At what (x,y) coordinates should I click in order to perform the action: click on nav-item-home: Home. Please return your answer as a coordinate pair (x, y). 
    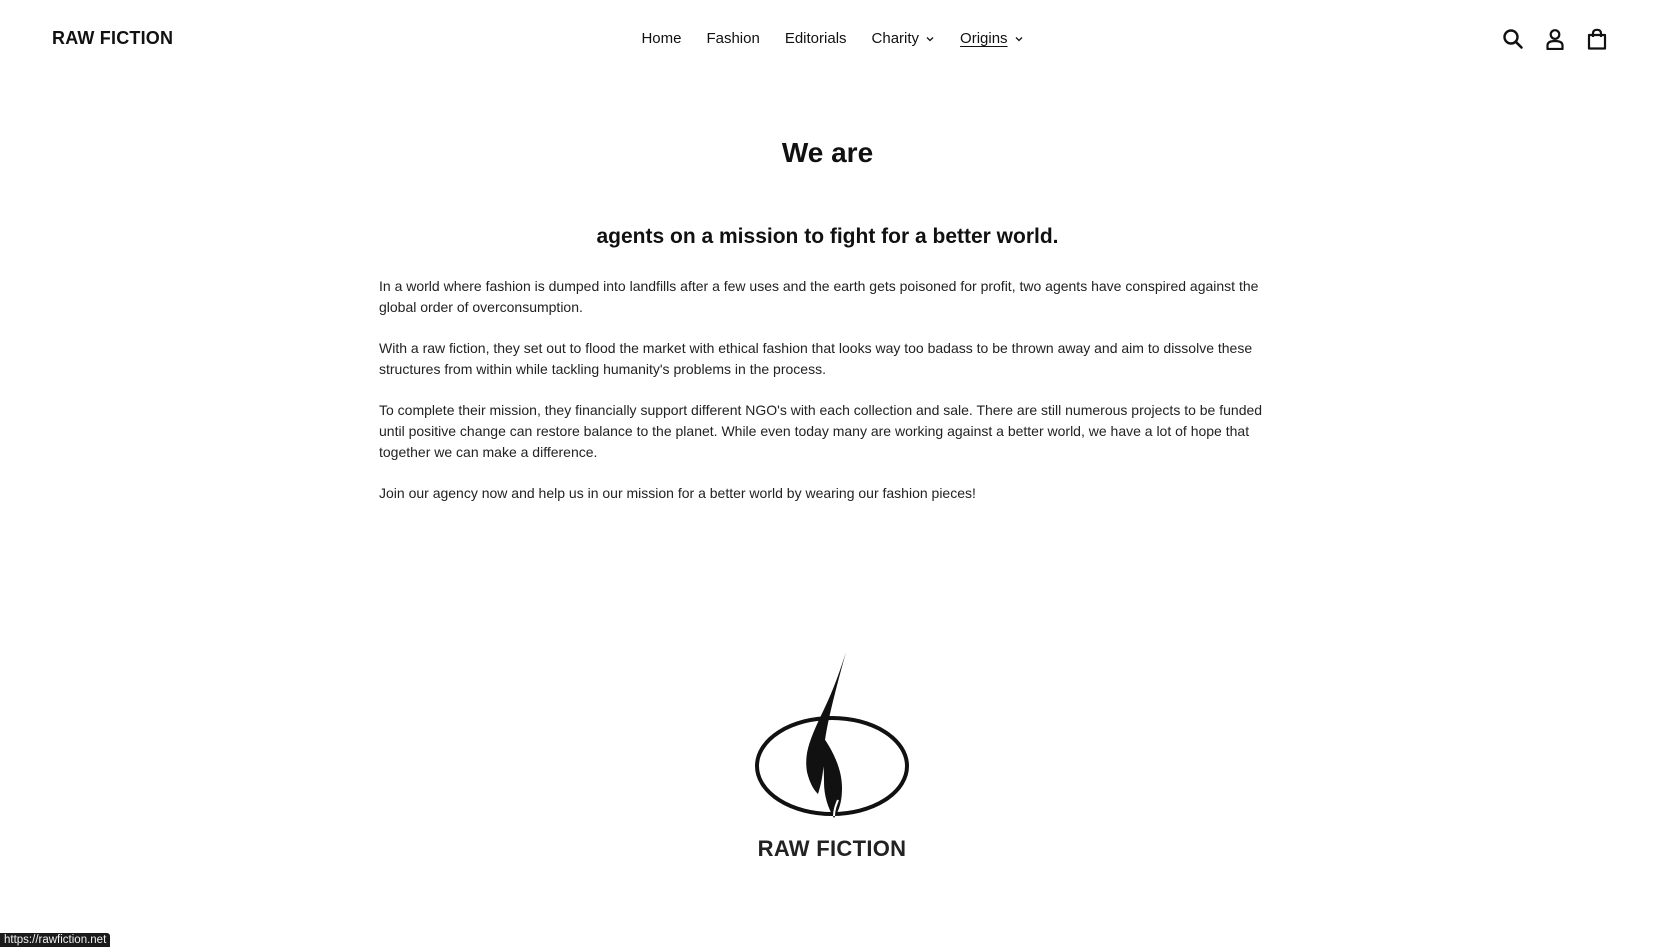
    Looking at the image, I should click on (661, 38).